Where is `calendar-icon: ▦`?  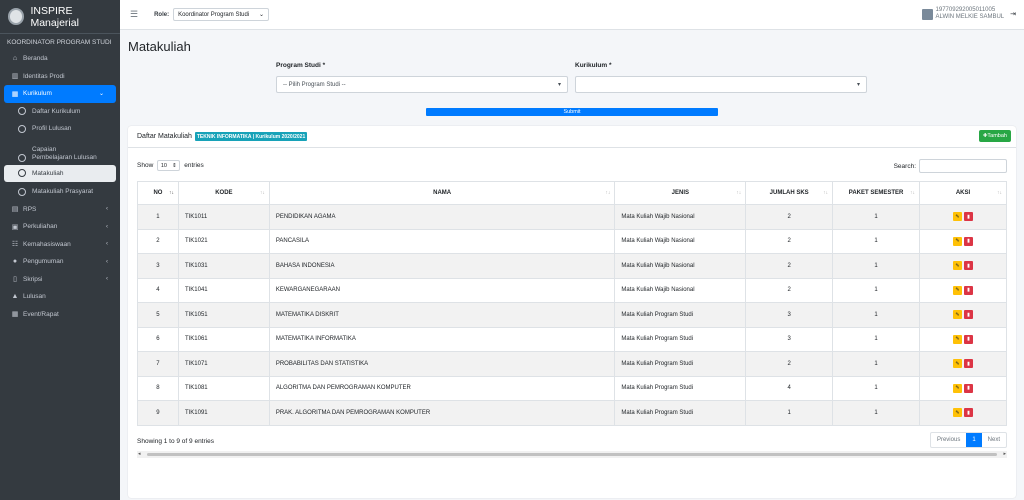 calendar-icon: ▦ is located at coordinates (15, 315).